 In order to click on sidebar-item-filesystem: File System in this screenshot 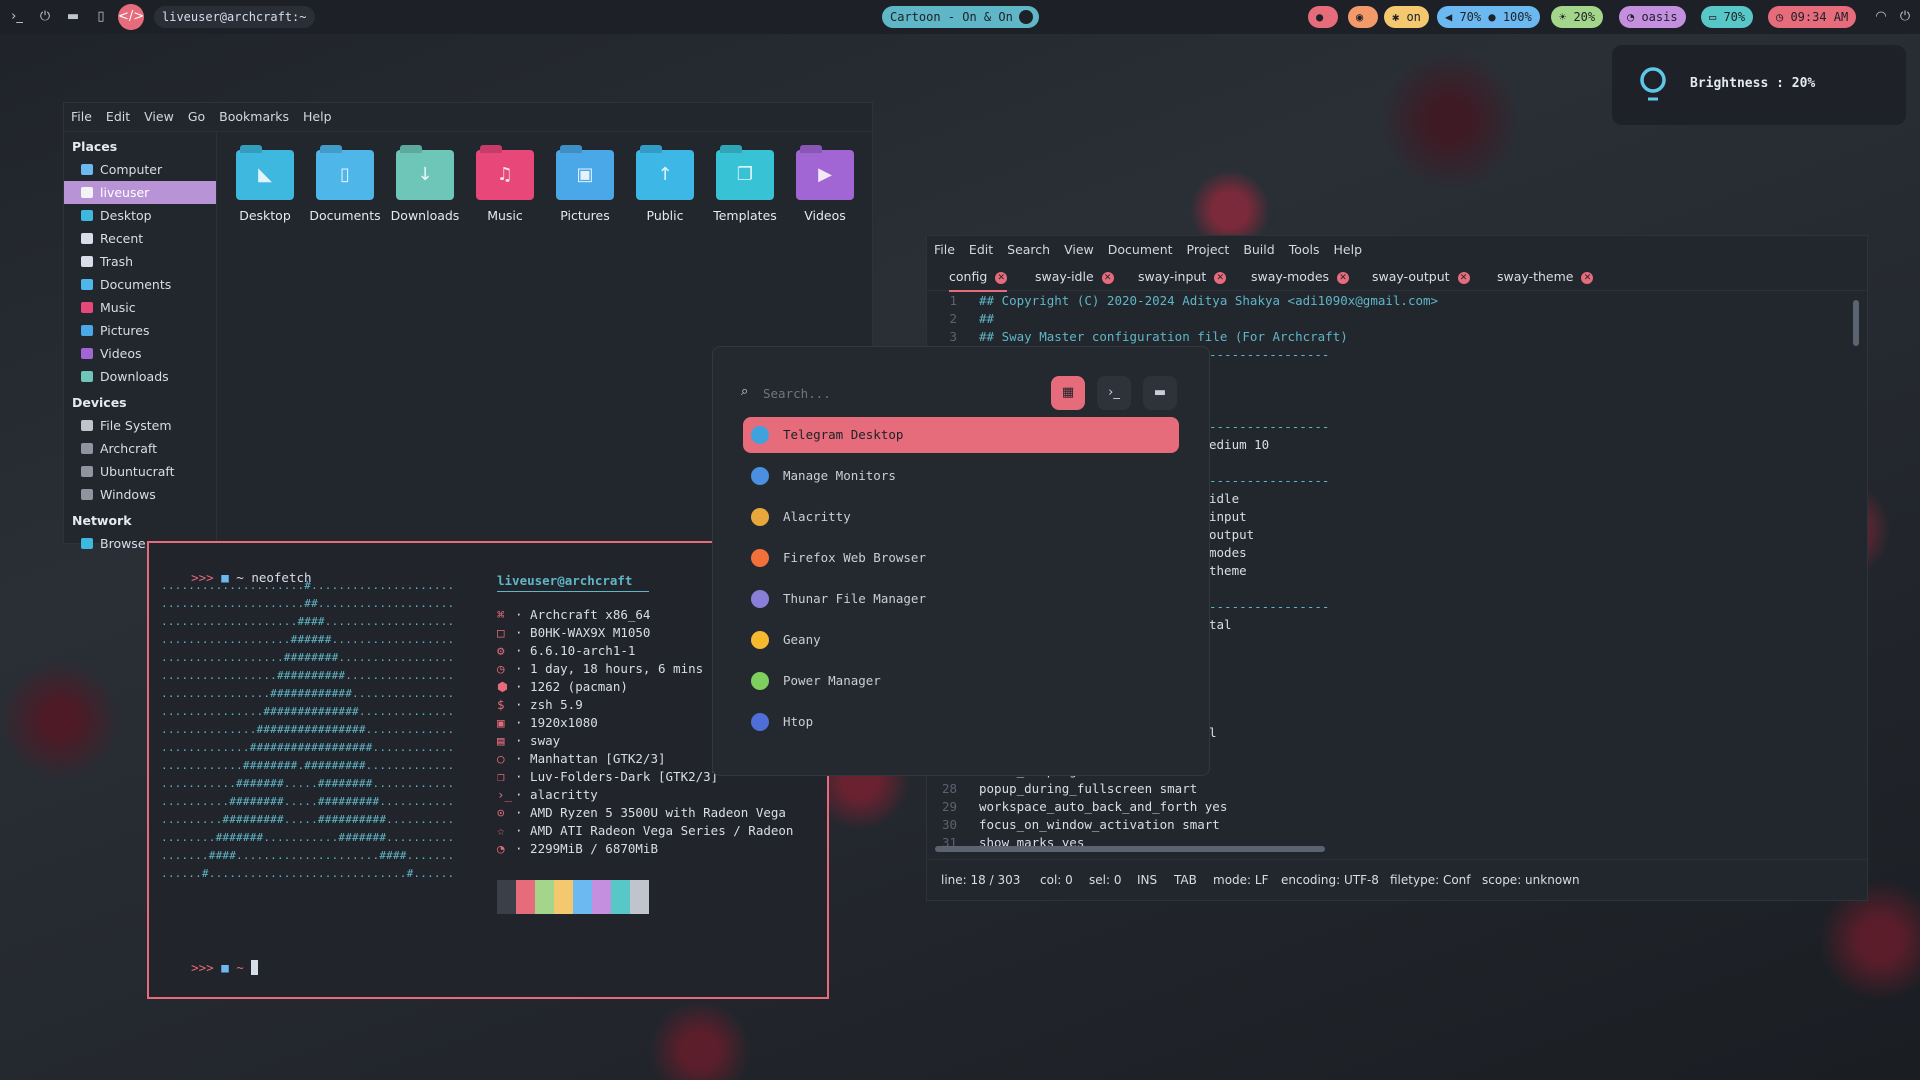, I will do `click(140, 425)`.